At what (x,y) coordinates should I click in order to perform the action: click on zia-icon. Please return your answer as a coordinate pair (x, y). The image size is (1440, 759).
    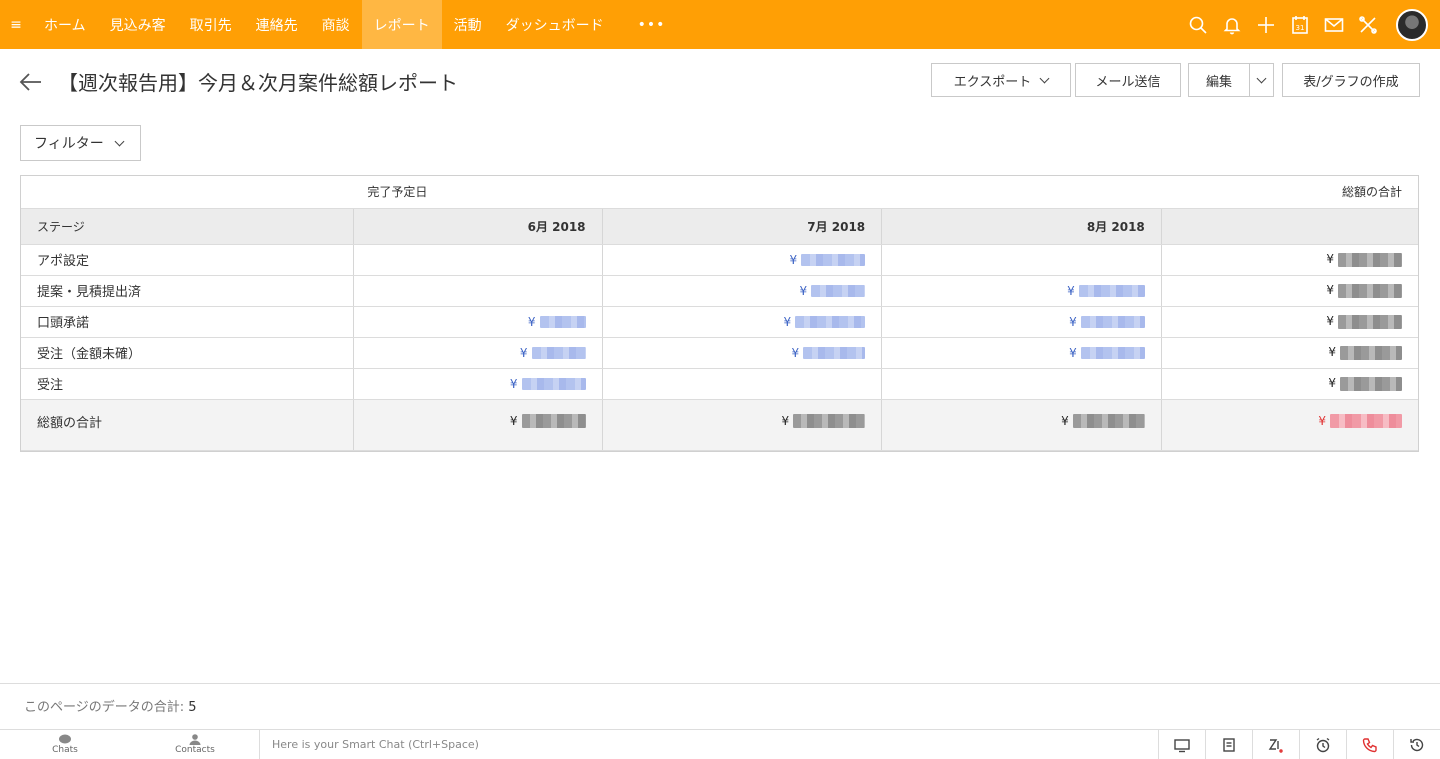
    Looking at the image, I should click on (1275, 744).